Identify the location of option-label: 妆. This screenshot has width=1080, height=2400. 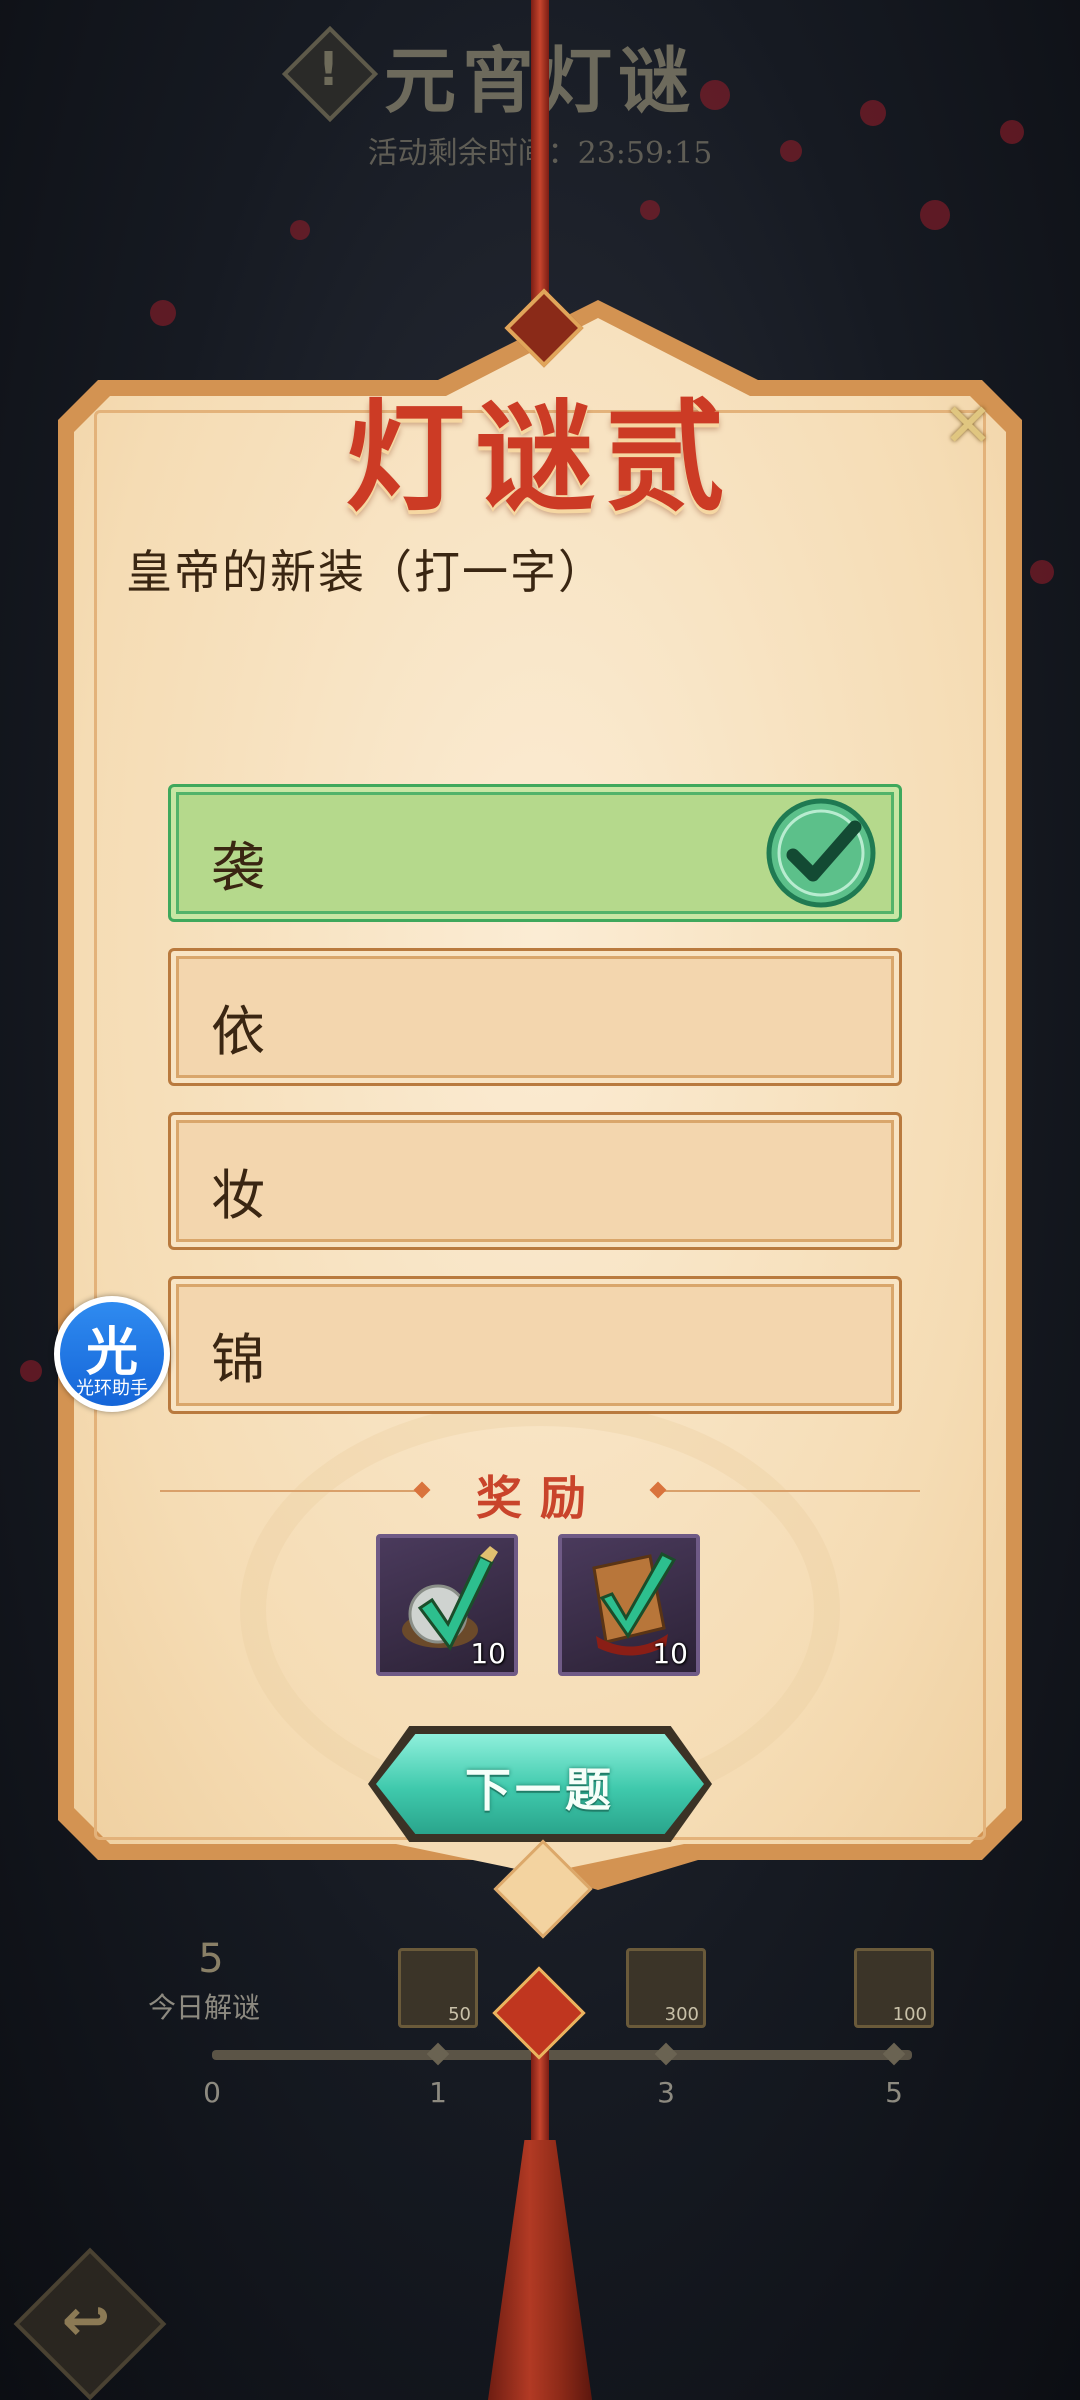
(238, 1195).